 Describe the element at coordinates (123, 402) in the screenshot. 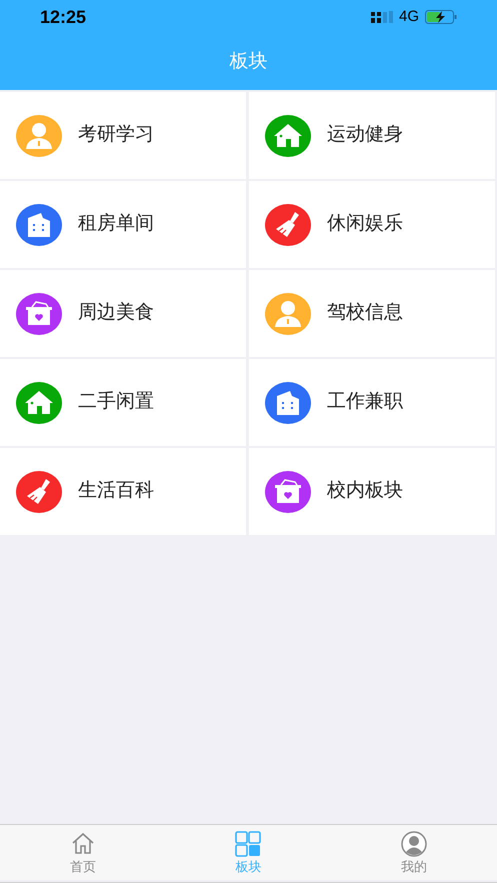

I see `board-item: 二手闲置` at that location.